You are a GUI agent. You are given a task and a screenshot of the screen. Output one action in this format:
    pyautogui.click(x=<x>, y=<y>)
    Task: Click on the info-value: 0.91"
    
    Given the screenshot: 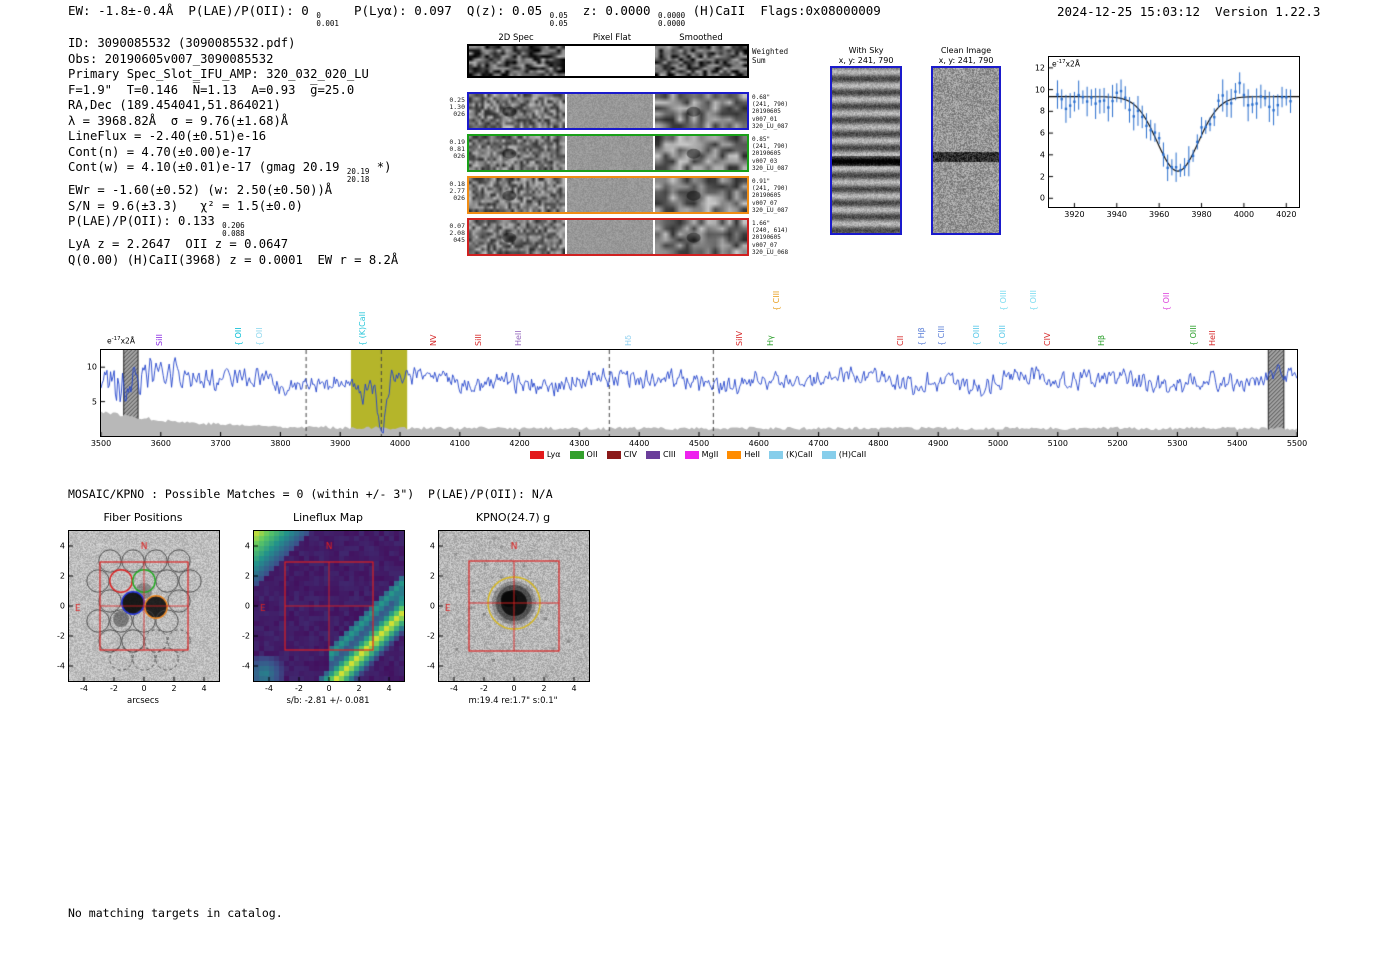 What is the action you would take?
    pyautogui.click(x=761, y=181)
    